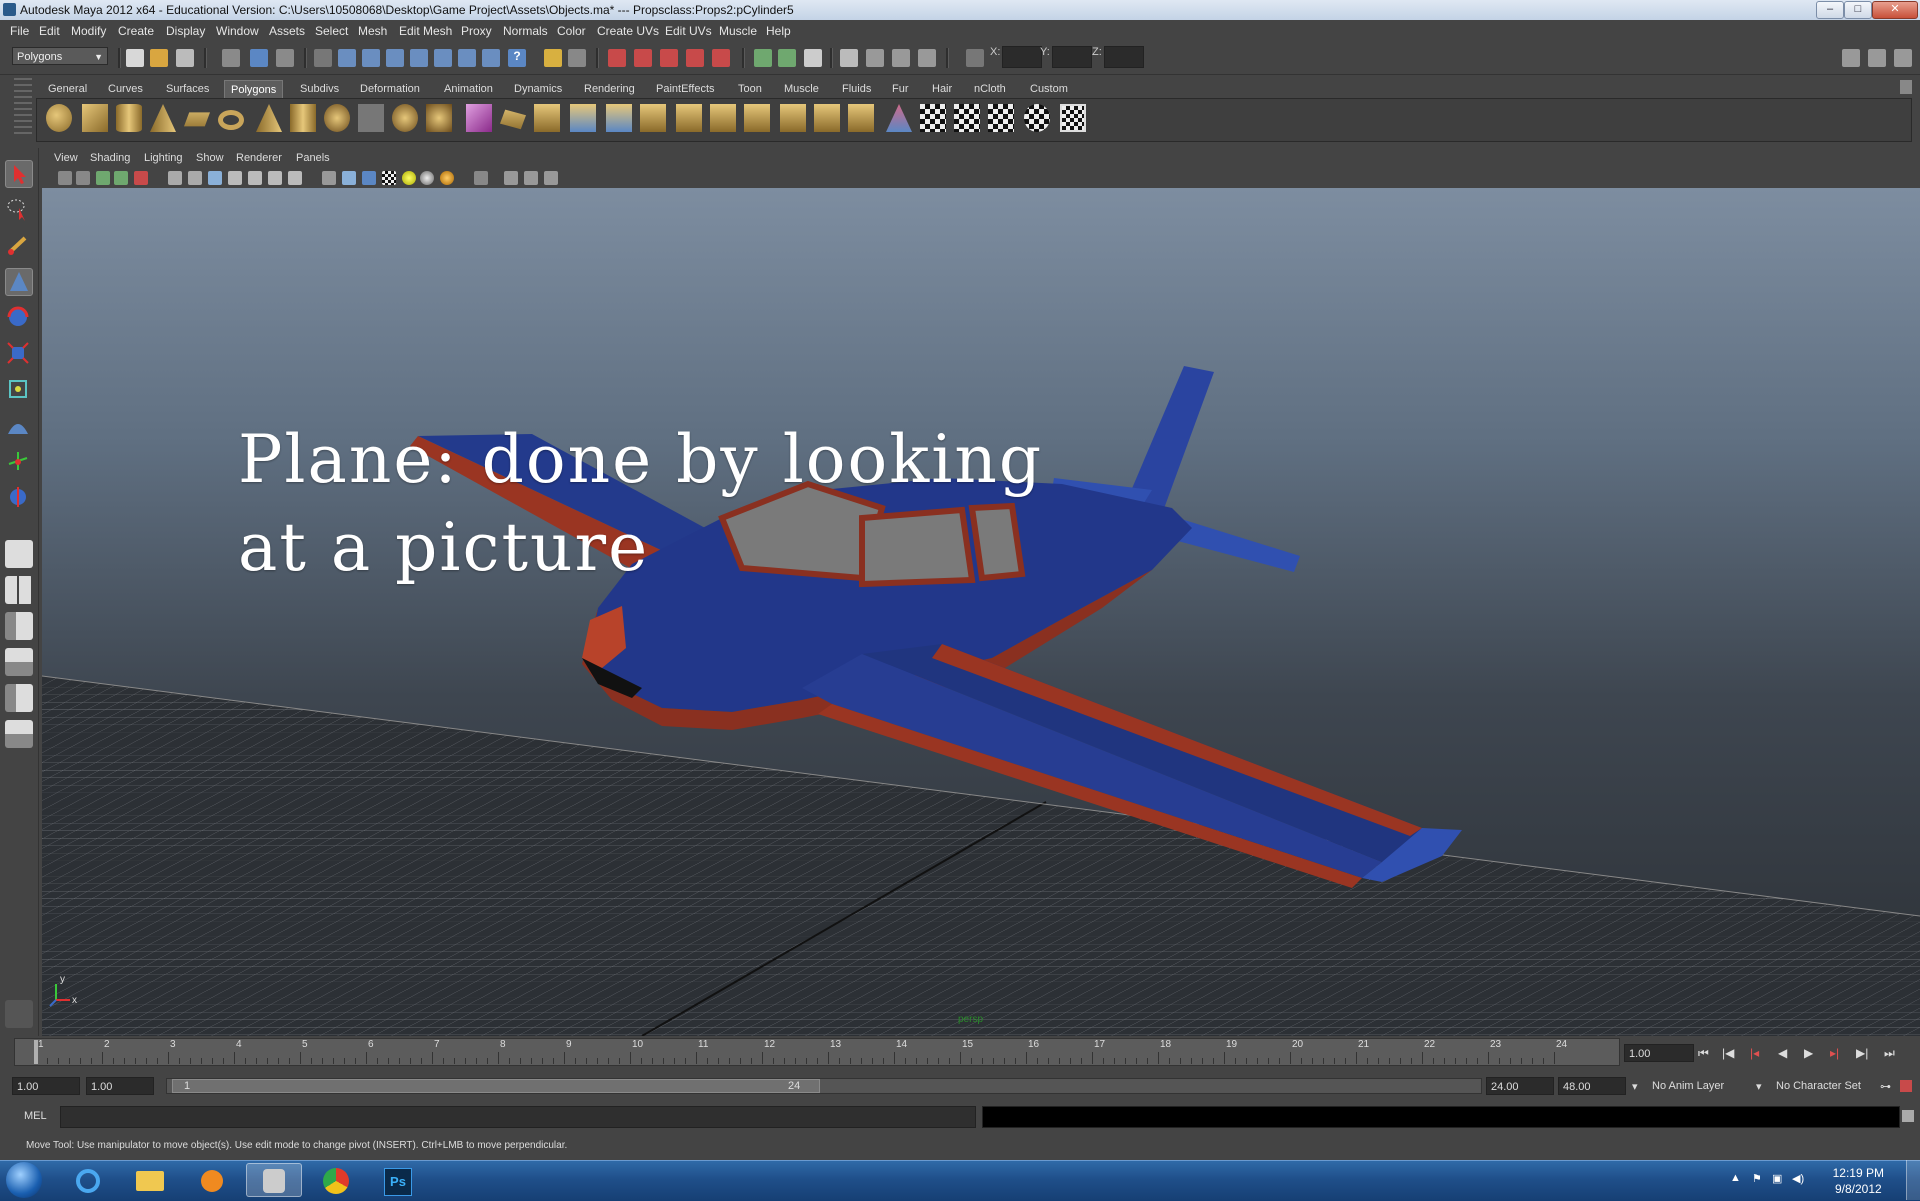  I want to click on chevron-down-icon: ▾, so click(1759, 1086).